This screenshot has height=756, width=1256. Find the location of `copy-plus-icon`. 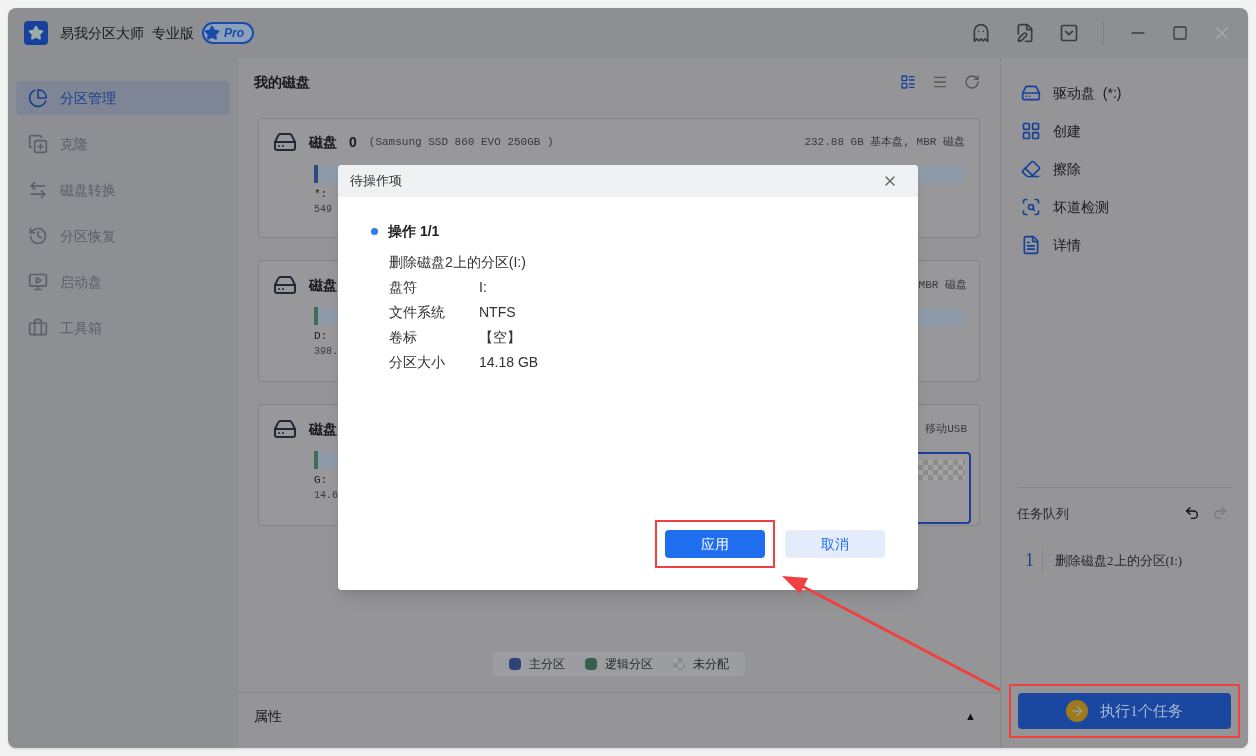

copy-plus-icon is located at coordinates (38, 144).